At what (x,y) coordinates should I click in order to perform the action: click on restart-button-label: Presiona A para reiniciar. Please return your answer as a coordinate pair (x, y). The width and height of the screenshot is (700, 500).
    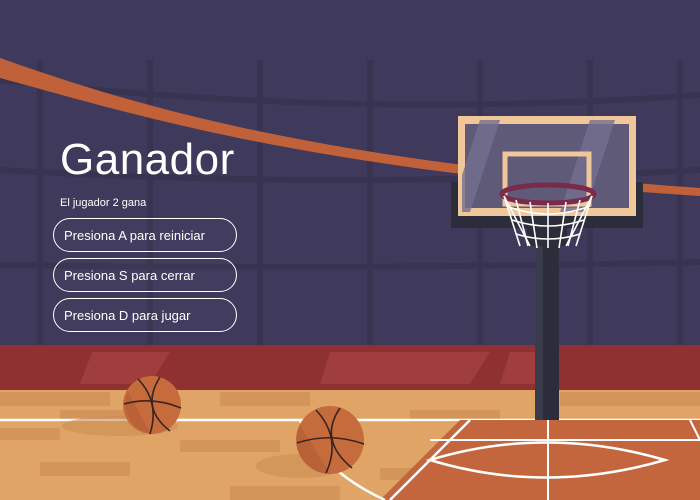
    Looking at the image, I should click on (134, 235).